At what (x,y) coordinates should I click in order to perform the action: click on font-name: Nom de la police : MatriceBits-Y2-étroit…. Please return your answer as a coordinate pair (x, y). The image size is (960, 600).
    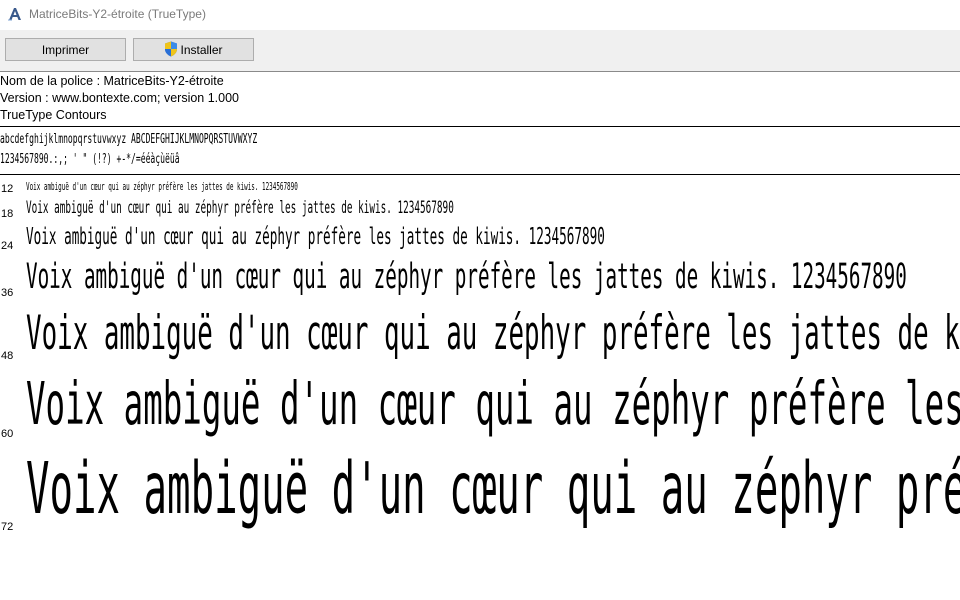
    Looking at the image, I should click on (112, 81).